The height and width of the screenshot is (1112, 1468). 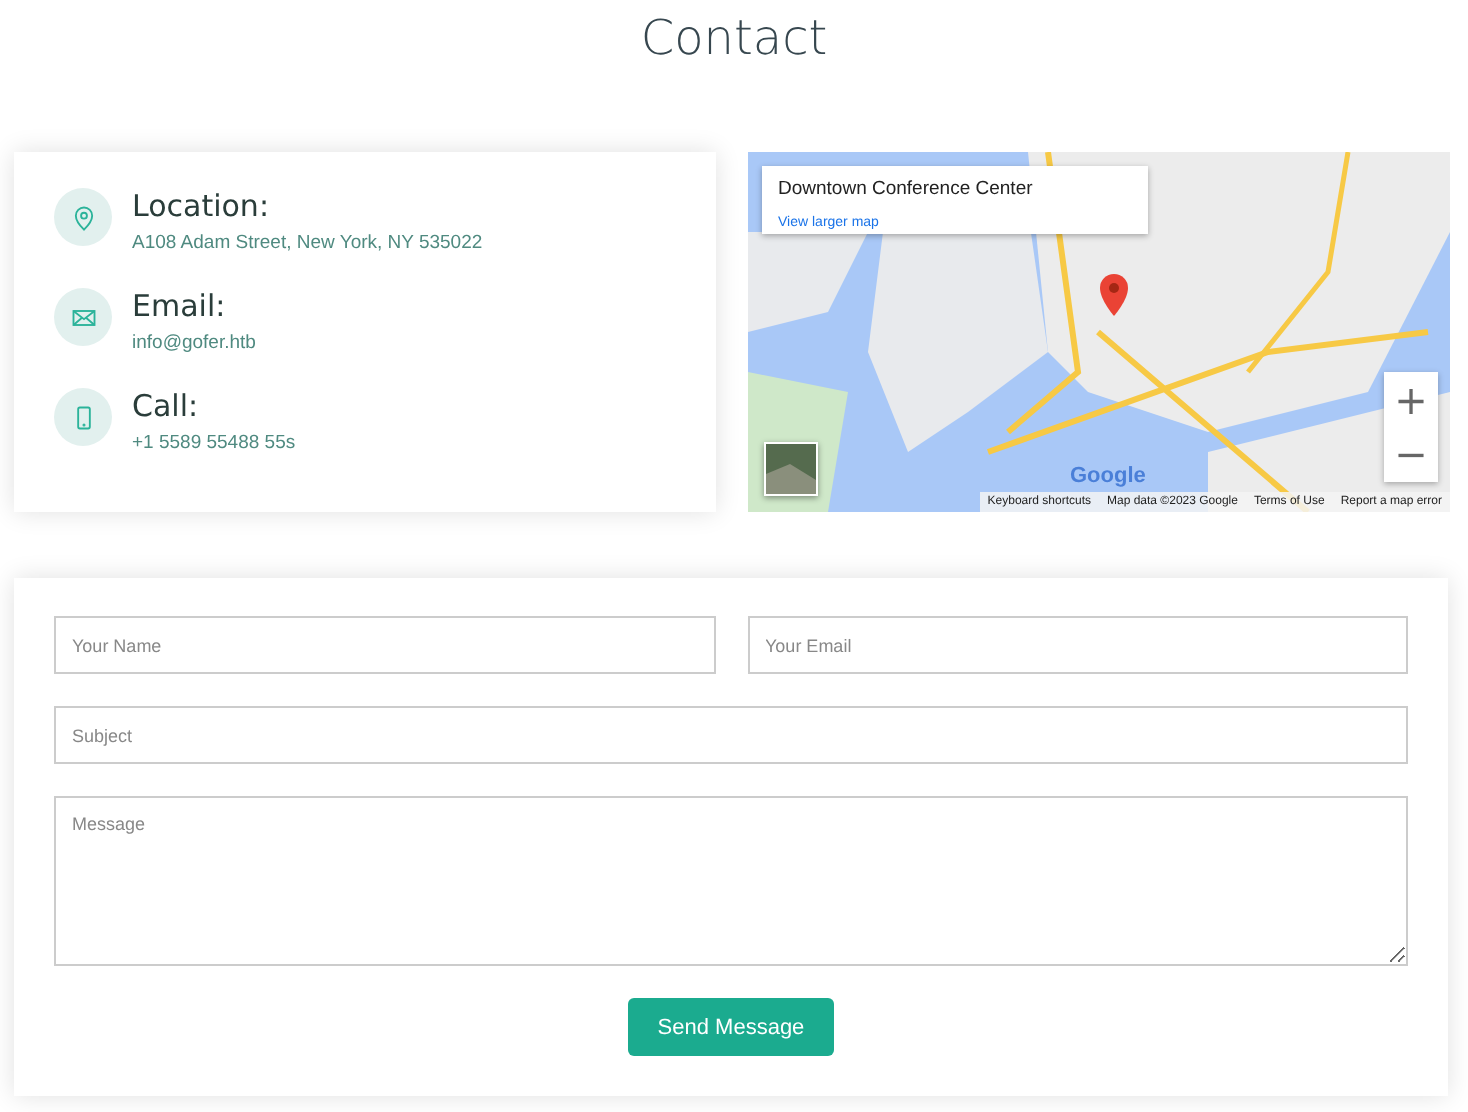 I want to click on message-field: Message, so click(x=731, y=881).